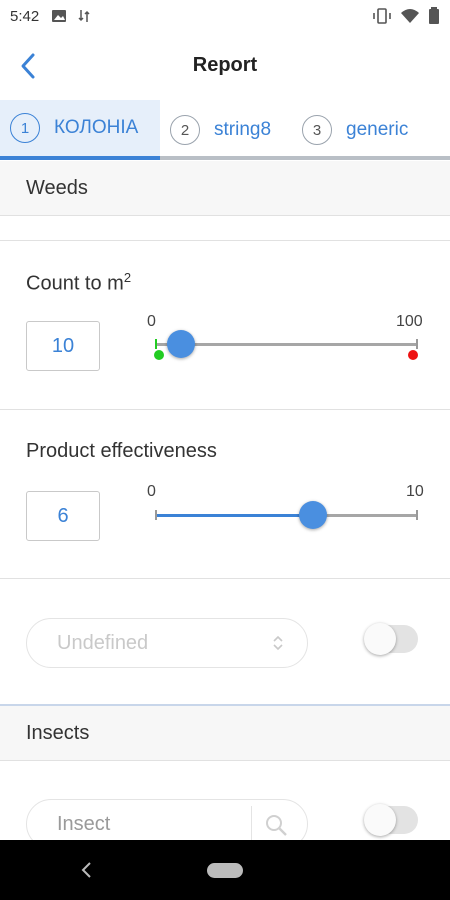 This screenshot has width=450, height=900. I want to click on tab-label: generic, so click(377, 129).